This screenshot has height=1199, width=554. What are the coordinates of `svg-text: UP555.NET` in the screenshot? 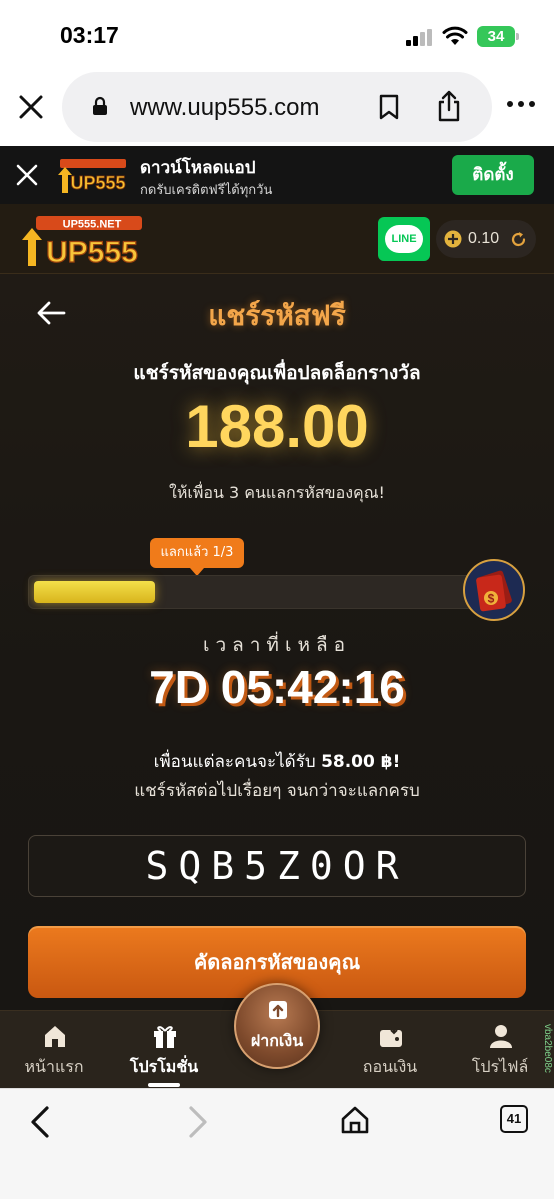 It's located at (92, 225).